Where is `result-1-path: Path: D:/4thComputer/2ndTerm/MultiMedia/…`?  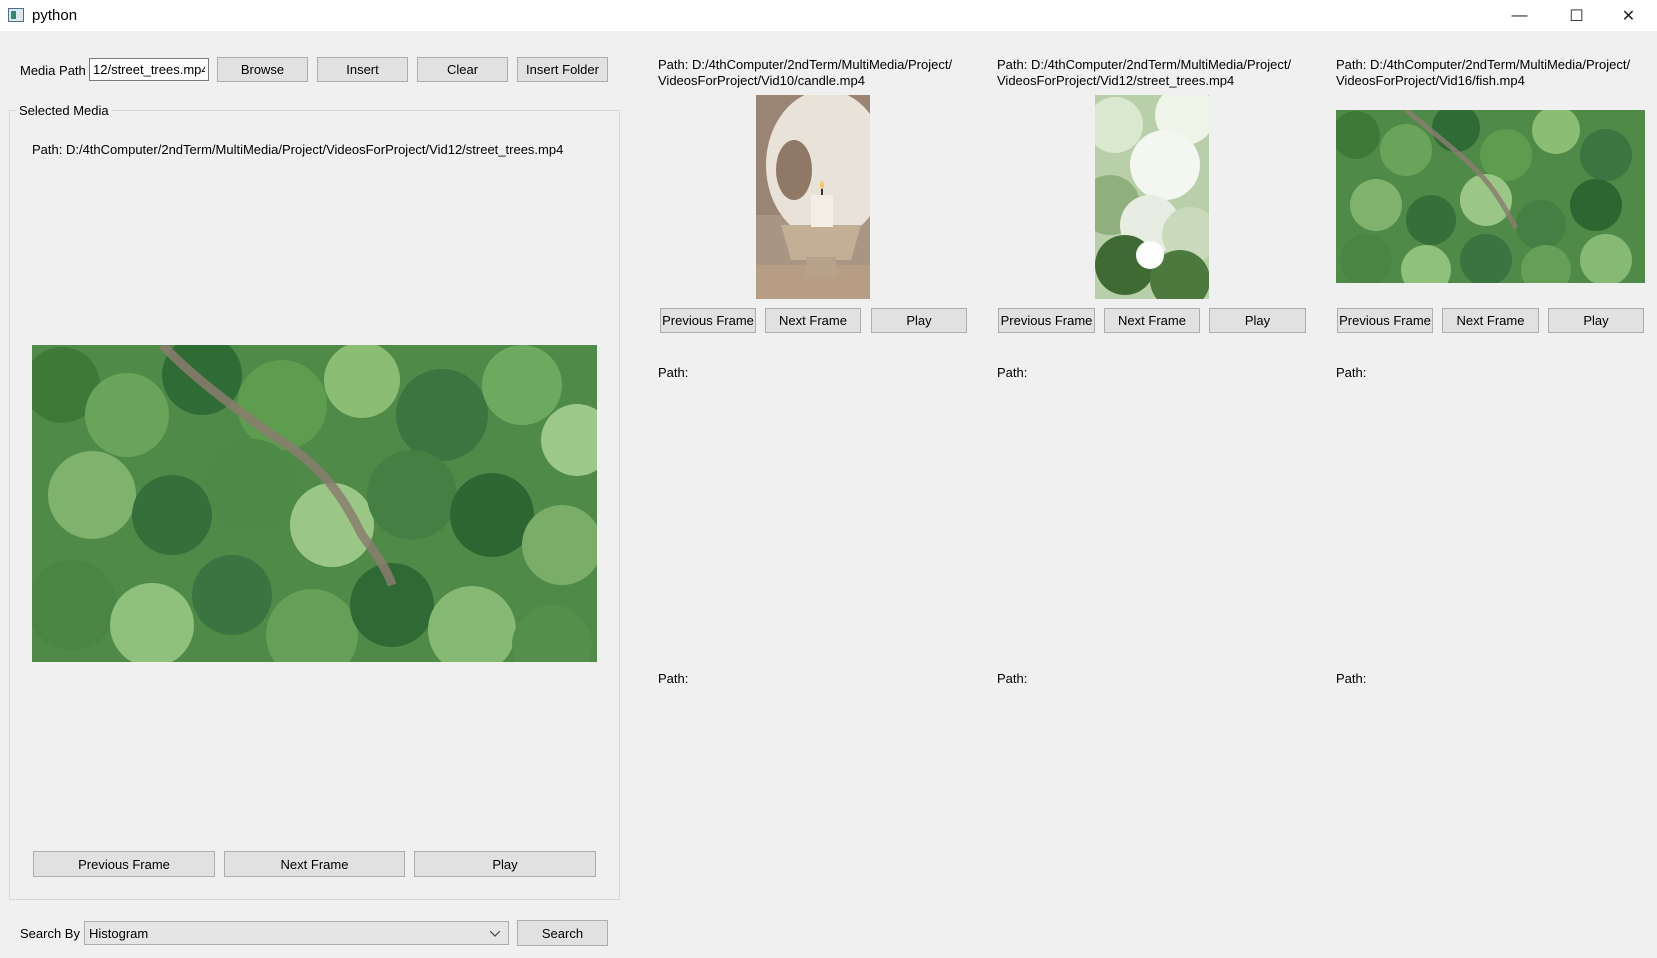 result-1-path: Path: D:/4thComputer/2ndTerm/MultiMedia/… is located at coordinates (805, 73).